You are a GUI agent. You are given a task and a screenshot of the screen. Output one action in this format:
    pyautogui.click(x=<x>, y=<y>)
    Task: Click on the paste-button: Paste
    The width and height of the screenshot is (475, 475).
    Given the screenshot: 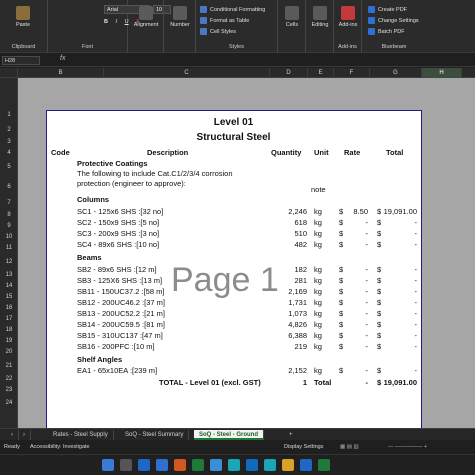 What is the action you would take?
    pyautogui.click(x=23, y=17)
    